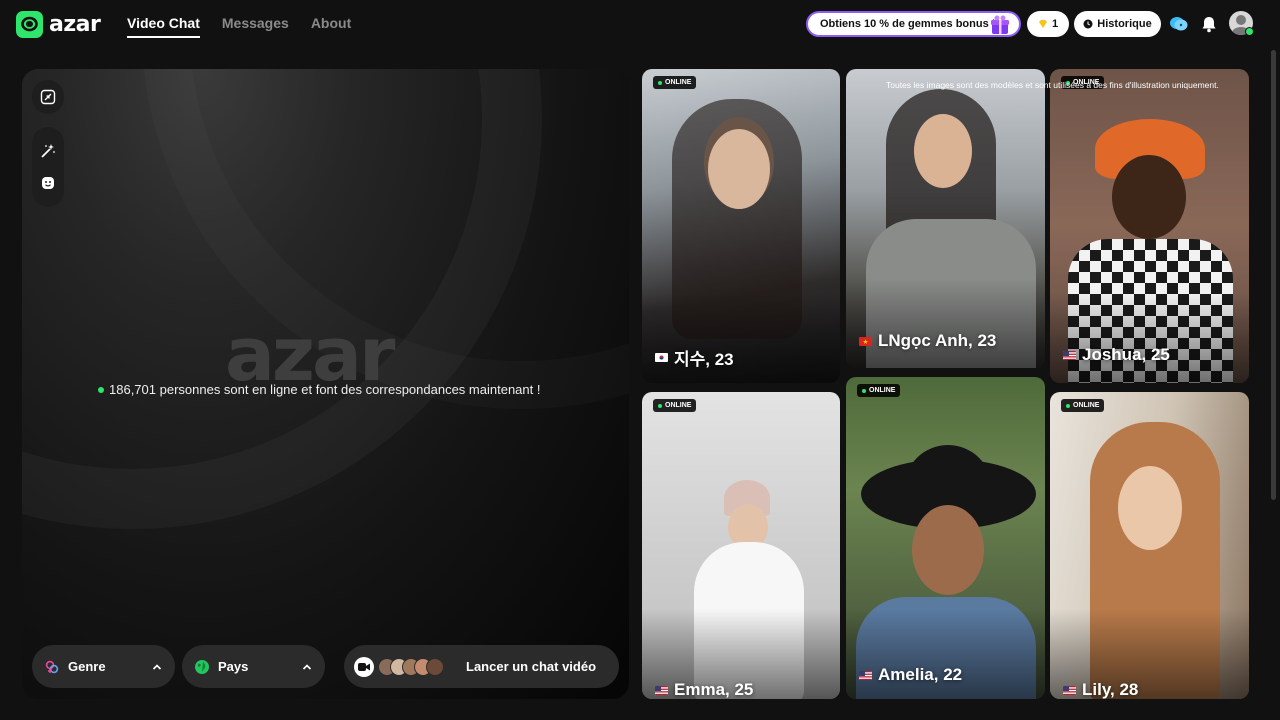 The height and width of the screenshot is (720, 1280). Describe the element at coordinates (202, 666) in the screenshot. I see `globe-icon` at that location.